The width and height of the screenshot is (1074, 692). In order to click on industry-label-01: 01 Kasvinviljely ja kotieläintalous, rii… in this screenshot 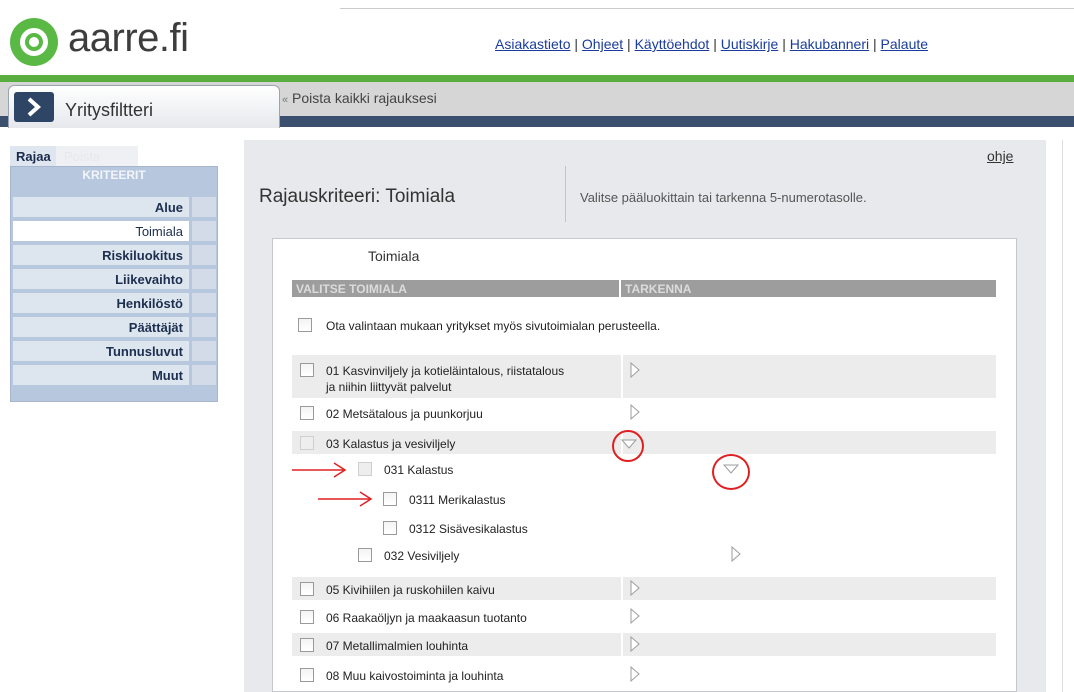, I will do `click(445, 371)`.